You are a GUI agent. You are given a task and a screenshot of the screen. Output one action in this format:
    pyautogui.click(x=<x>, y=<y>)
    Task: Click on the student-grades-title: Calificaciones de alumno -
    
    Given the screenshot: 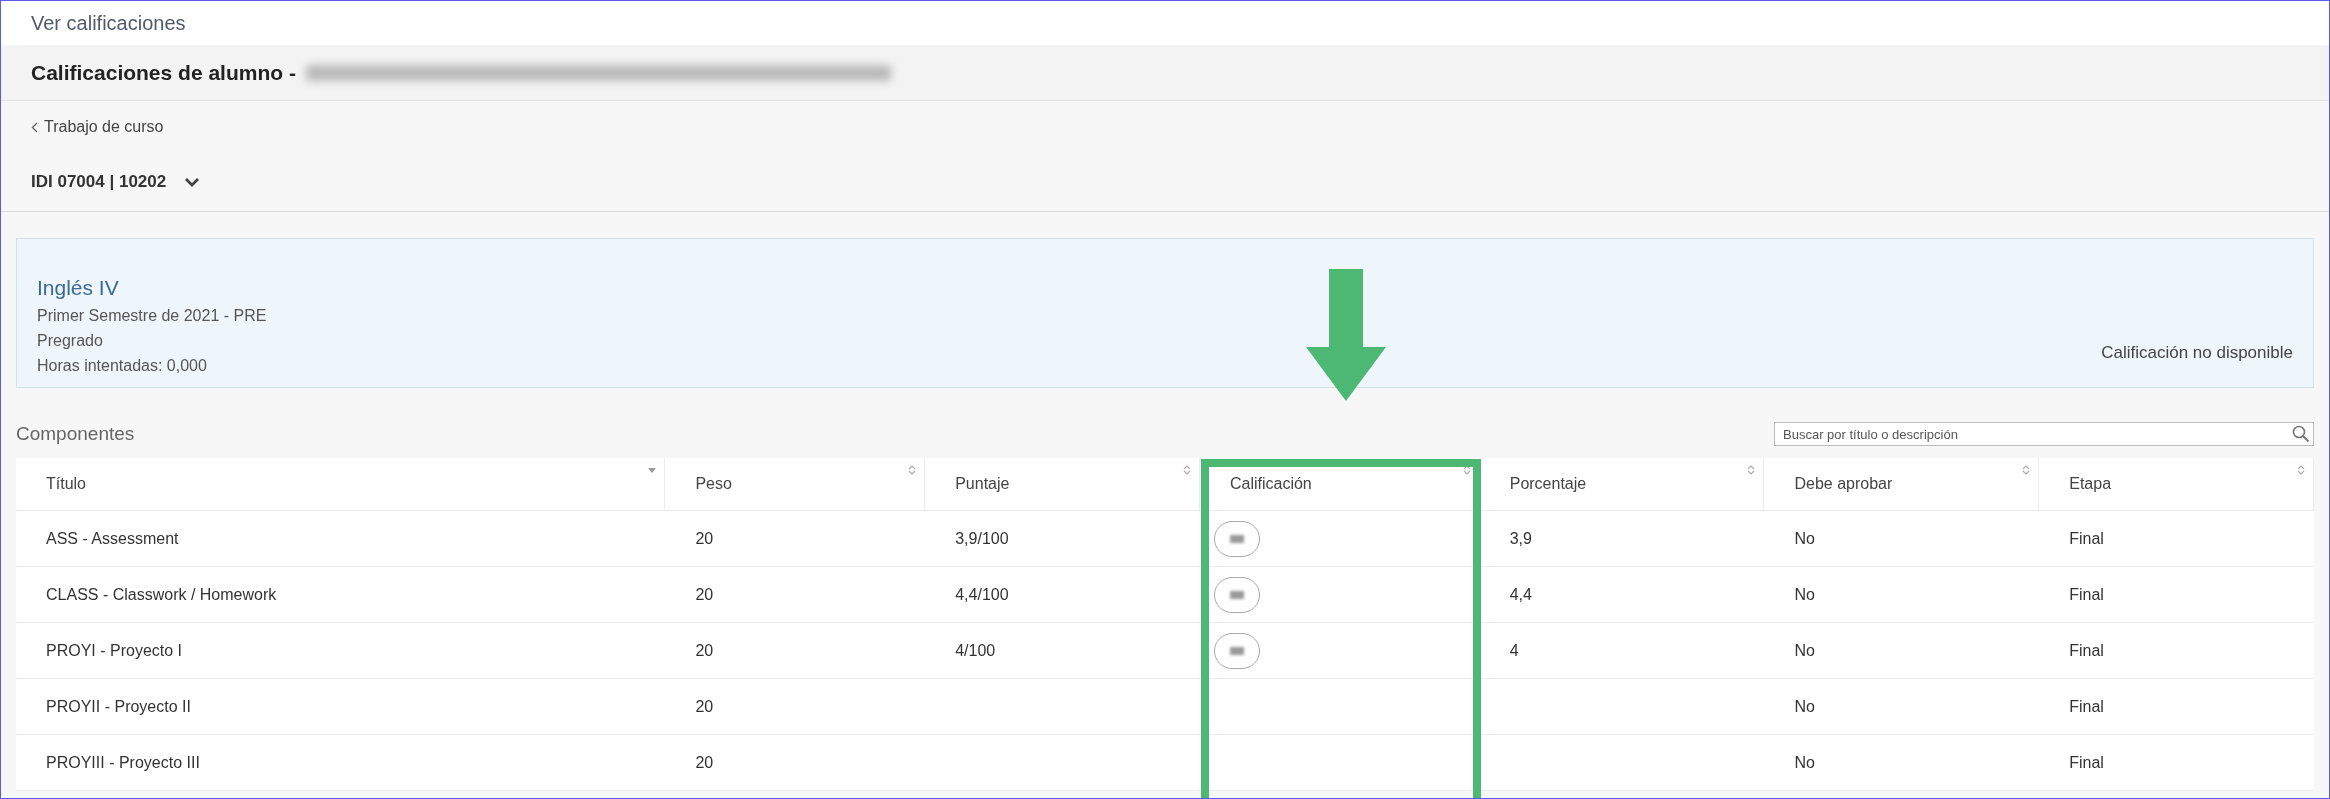 What is the action you would take?
    pyautogui.click(x=163, y=72)
    